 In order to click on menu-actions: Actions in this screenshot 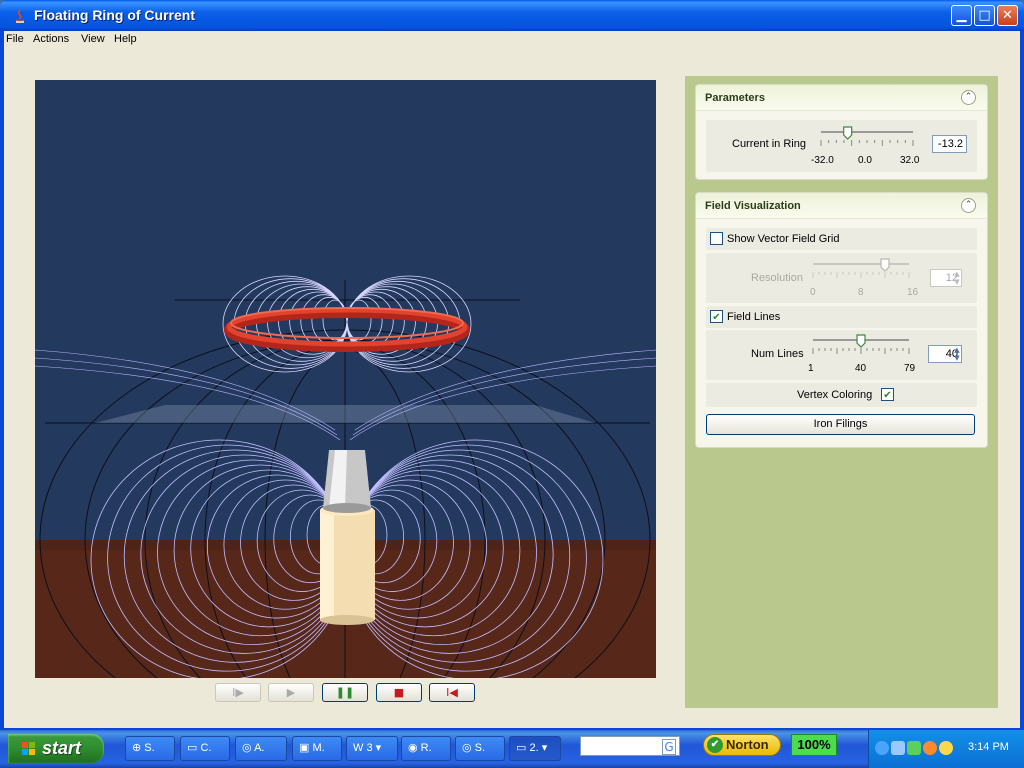, I will do `click(51, 39)`.